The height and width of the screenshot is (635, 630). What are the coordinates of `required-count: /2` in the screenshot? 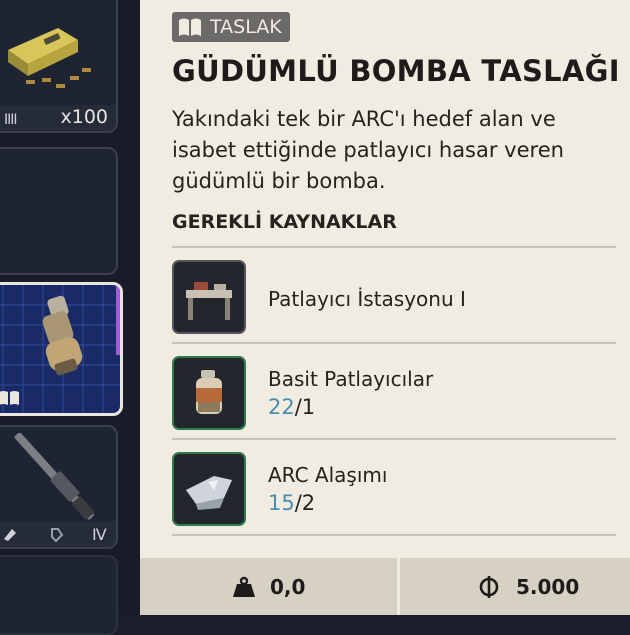 It's located at (305, 503).